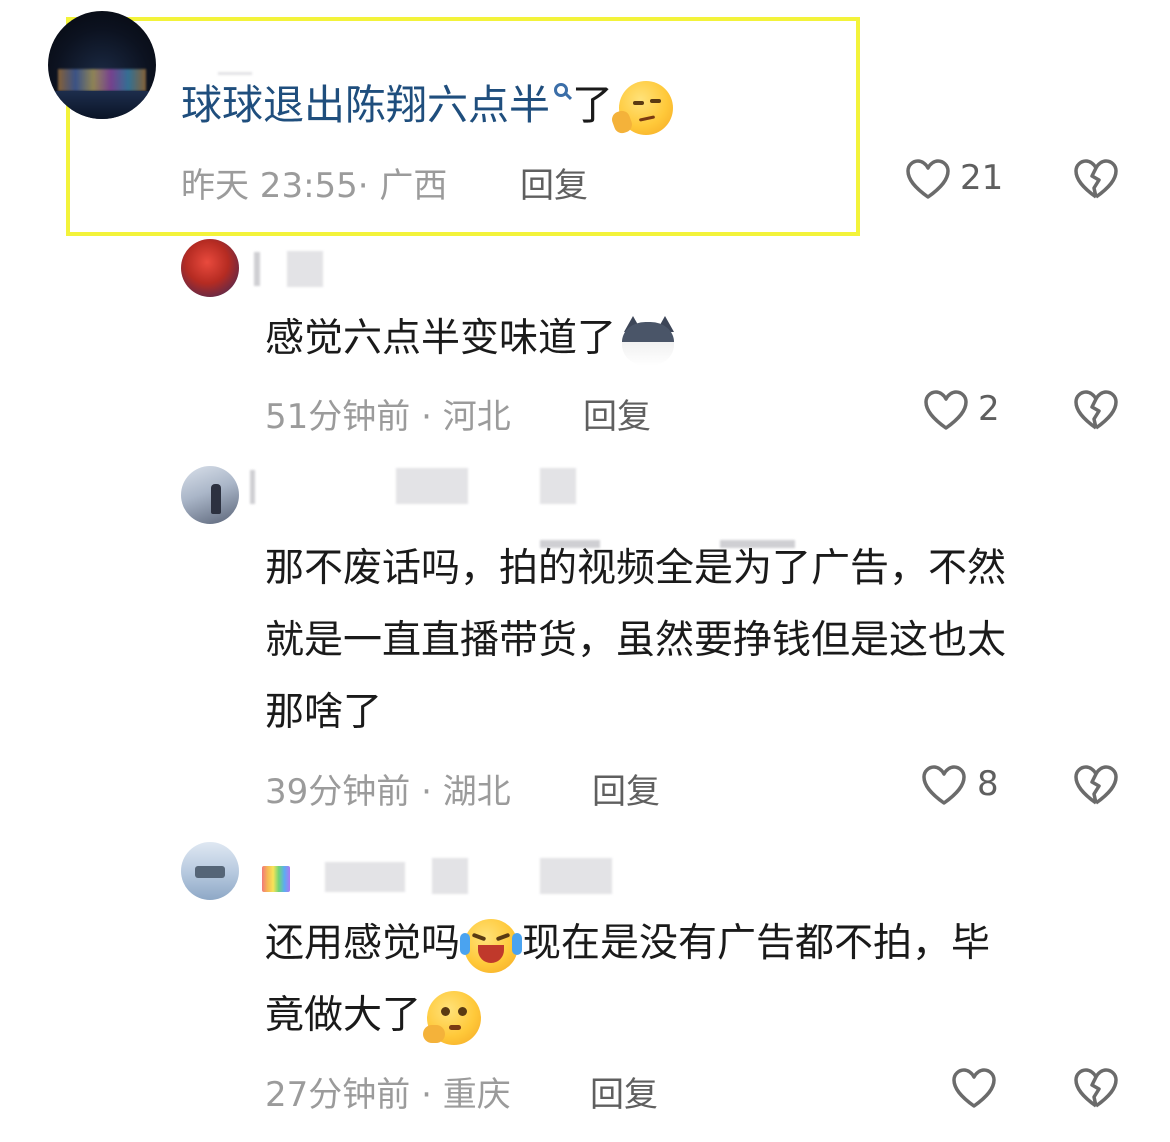 Image resolution: width=1170 pixels, height=1142 pixels. Describe the element at coordinates (441, 338) in the screenshot. I see `comment-body: 感觉六点半变味道了` at that location.